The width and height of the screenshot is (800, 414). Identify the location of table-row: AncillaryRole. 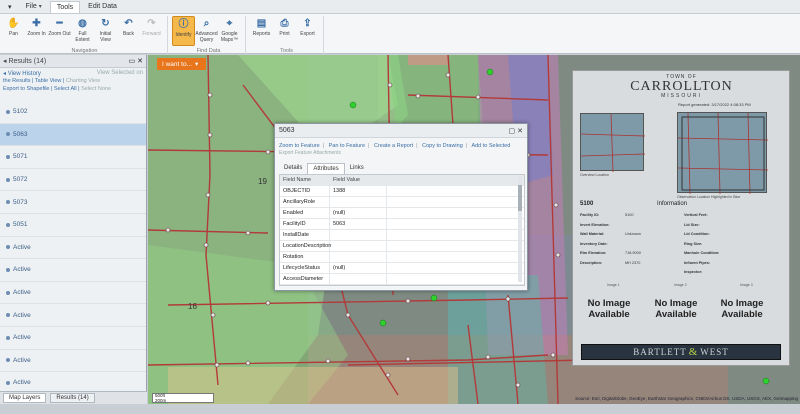
(402, 202).